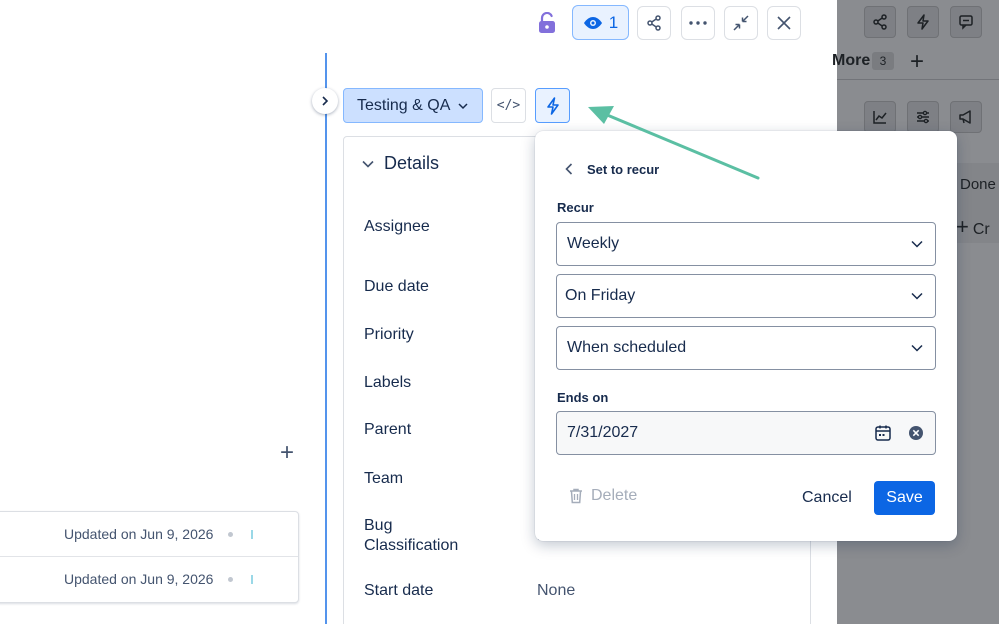 The width and height of the screenshot is (999, 624). I want to click on ends-on-date-input: 7/31/2027, so click(746, 433).